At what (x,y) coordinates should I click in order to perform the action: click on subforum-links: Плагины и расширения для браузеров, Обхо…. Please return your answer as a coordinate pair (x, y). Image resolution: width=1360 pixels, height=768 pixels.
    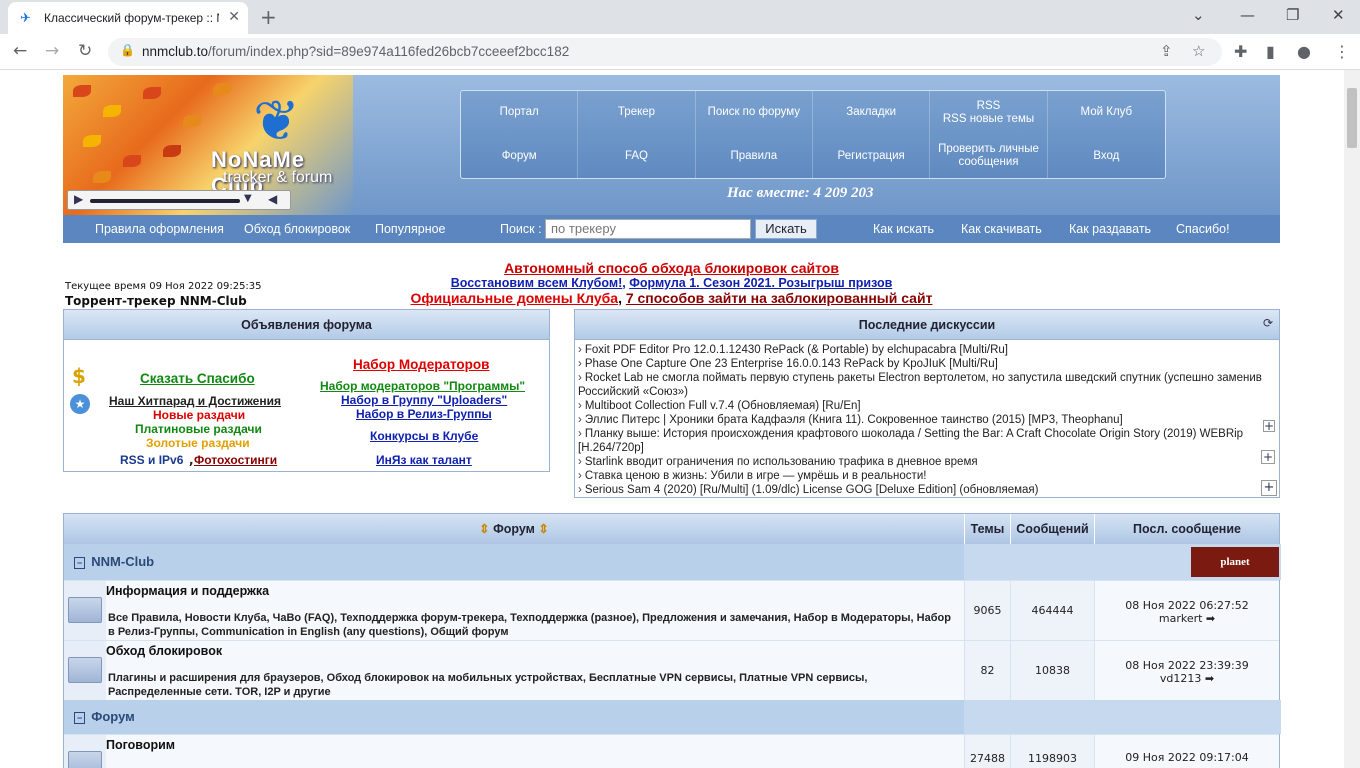
    Looking at the image, I should click on (533, 685).